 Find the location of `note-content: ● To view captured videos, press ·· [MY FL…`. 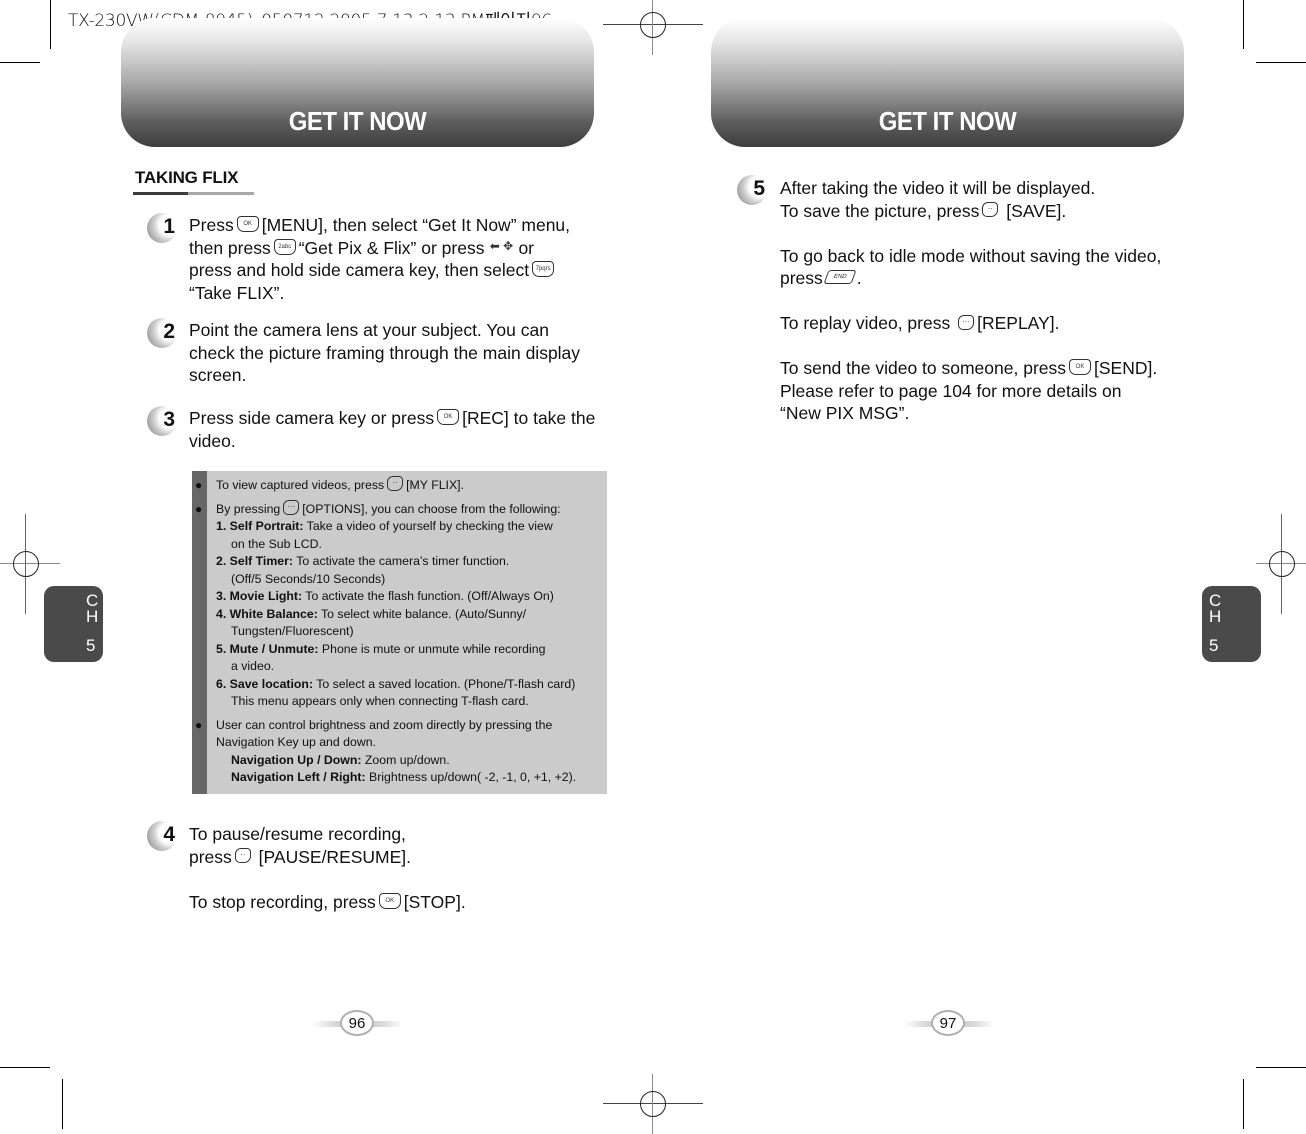

note-content: ● To view captured videos, press ·· [MY FL… is located at coordinates (400, 634).